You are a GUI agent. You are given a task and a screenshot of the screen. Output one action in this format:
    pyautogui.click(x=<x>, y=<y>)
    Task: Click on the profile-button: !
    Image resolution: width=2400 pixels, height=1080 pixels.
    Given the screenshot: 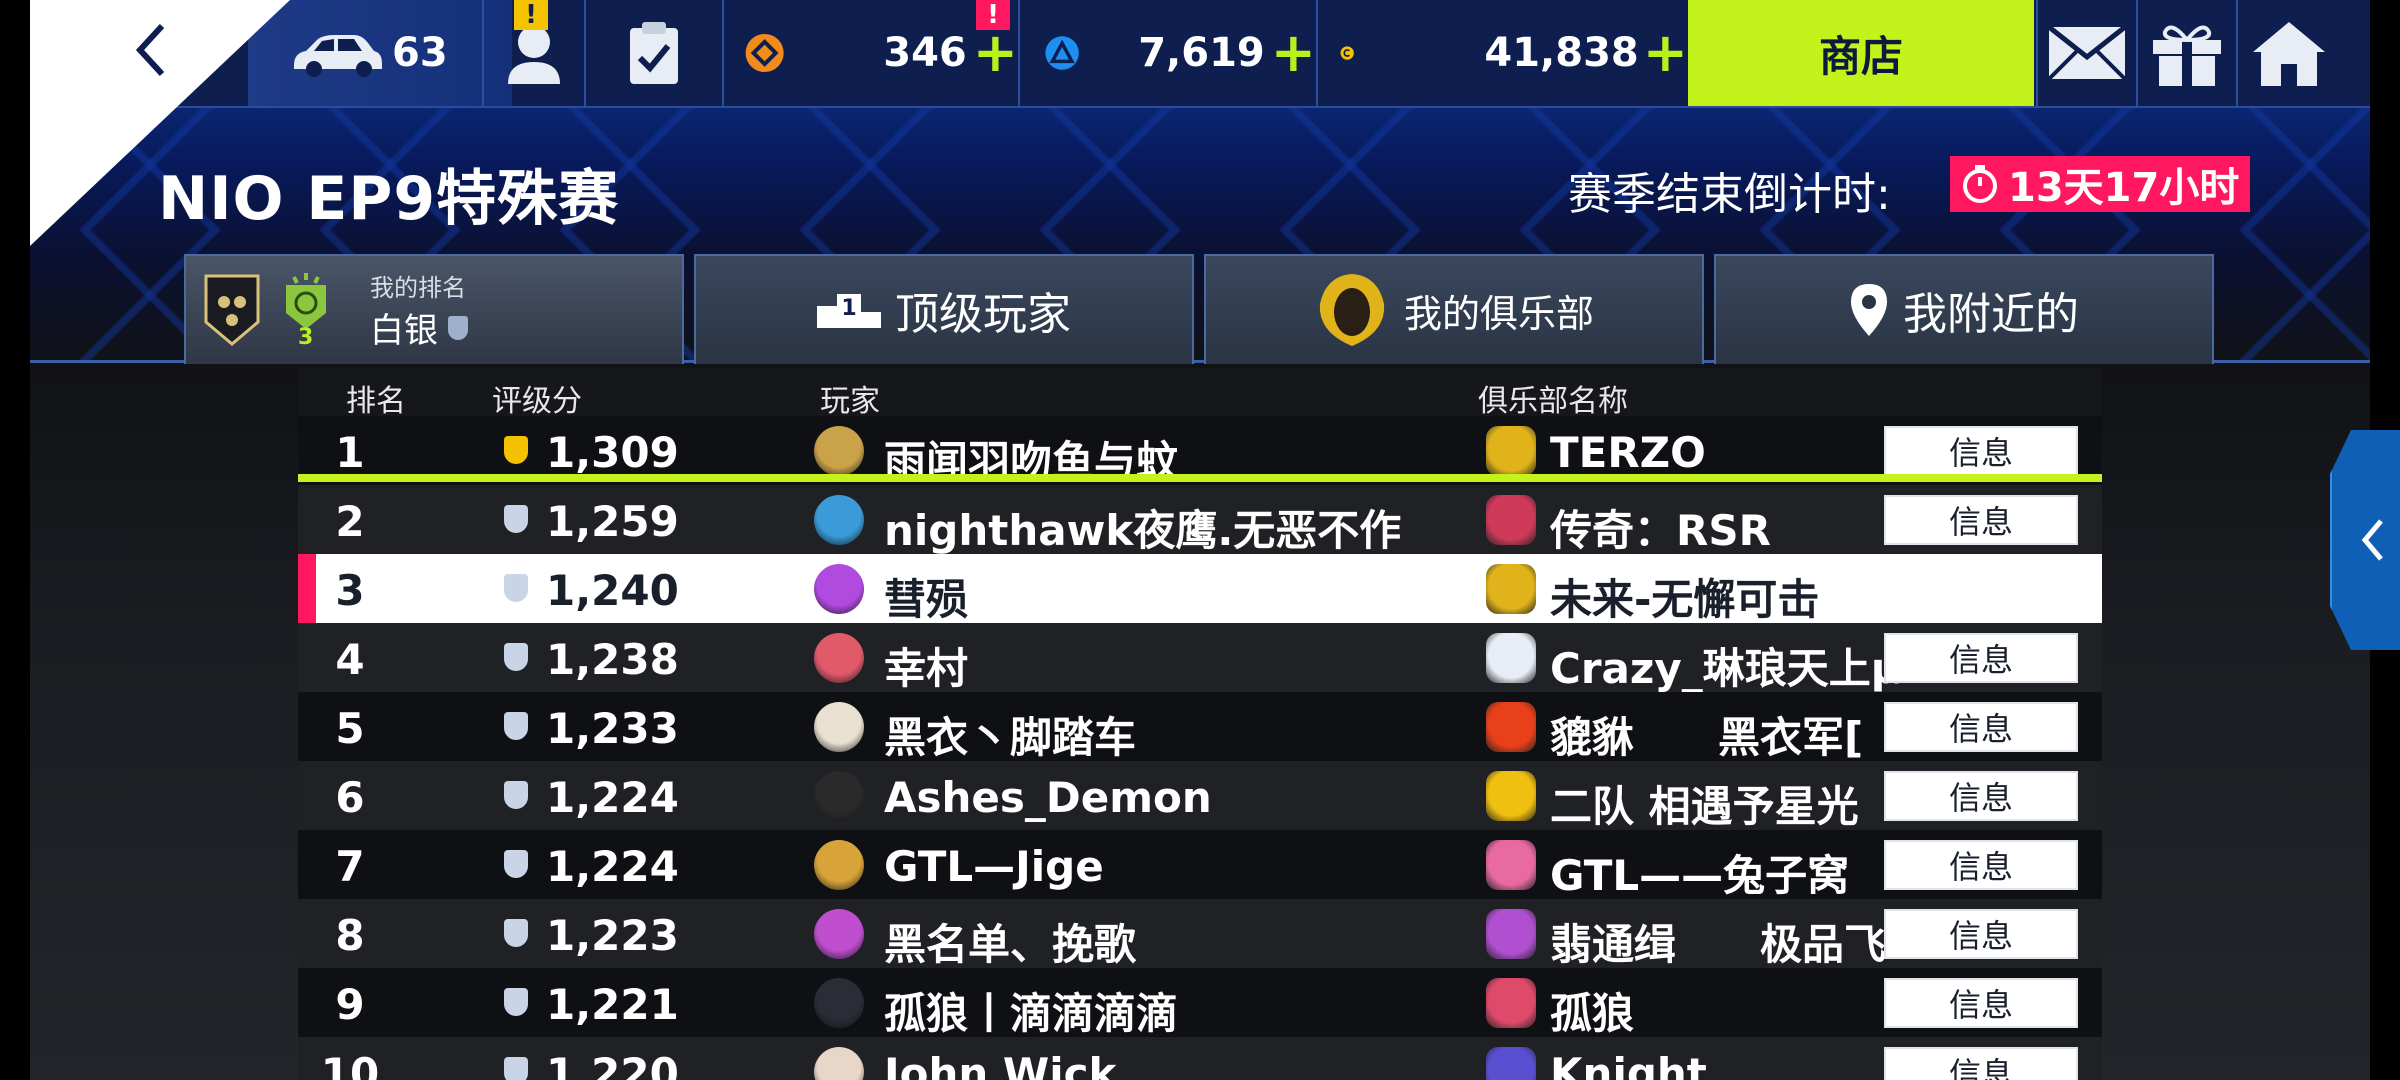 What is the action you would take?
    pyautogui.click(x=533, y=53)
    